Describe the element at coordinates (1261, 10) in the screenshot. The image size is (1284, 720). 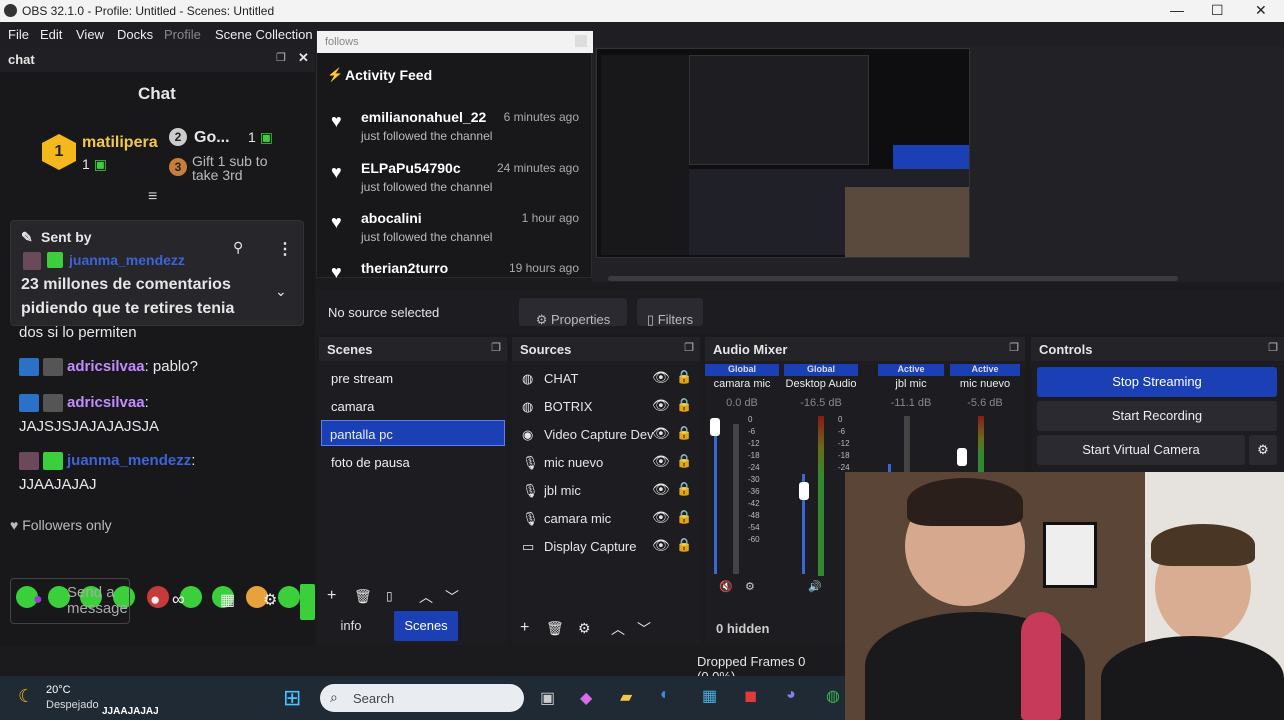
I see `close-button: ✕` at that location.